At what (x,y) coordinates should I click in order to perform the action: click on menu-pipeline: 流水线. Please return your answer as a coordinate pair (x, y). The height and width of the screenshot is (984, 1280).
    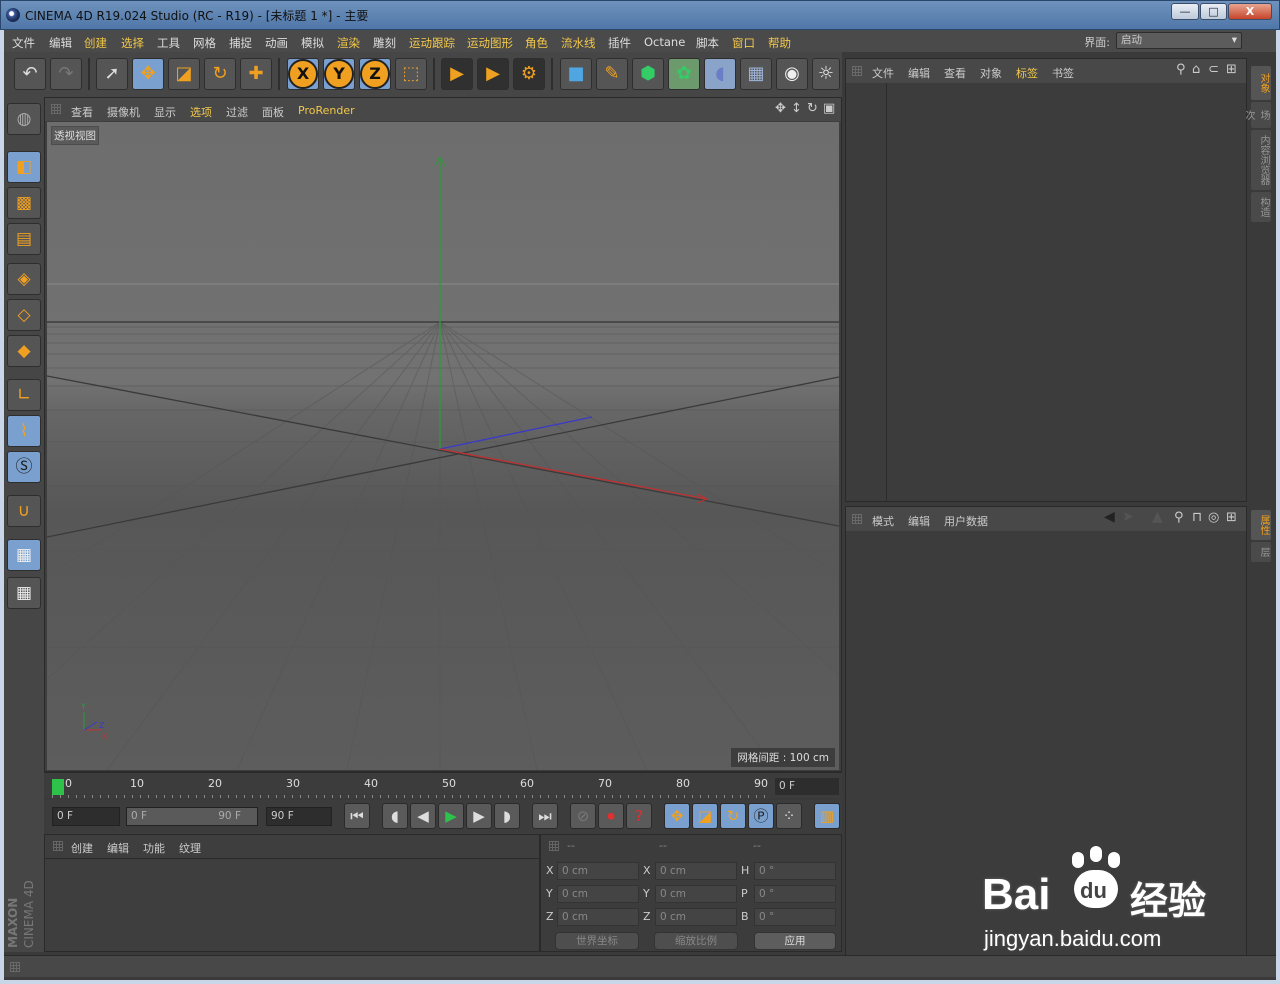
    Looking at the image, I should click on (578, 43).